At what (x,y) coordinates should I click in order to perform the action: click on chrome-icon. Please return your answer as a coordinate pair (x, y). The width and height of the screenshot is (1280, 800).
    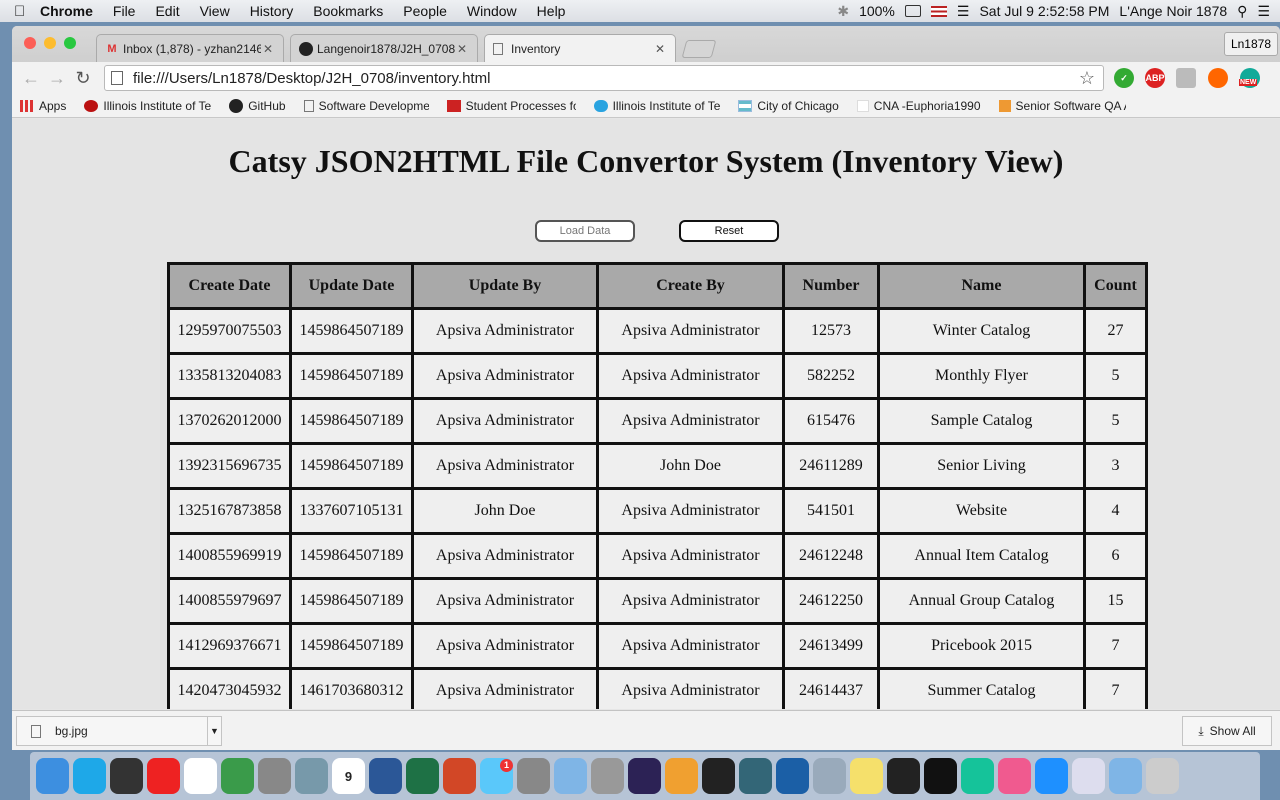
    Looking at the image, I should click on (200, 776).